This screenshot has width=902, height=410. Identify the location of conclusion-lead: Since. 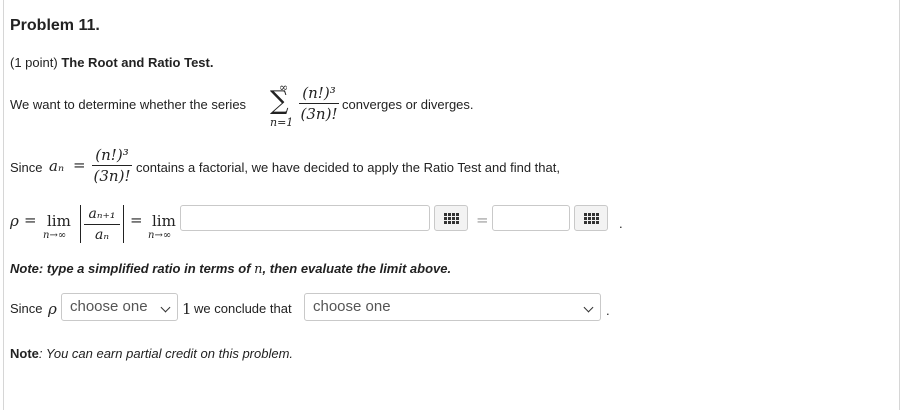
(26, 308).